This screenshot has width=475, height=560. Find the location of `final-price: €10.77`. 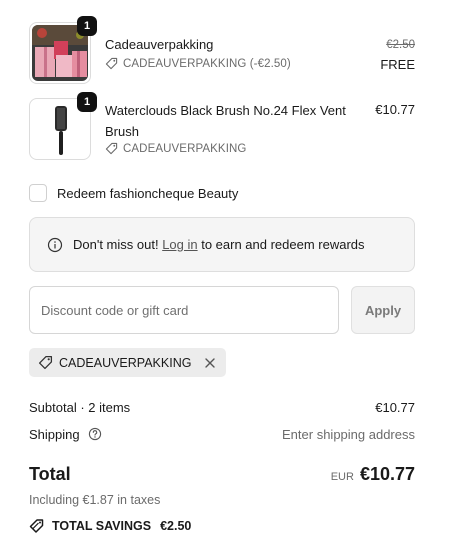

final-price: €10.77 is located at coordinates (395, 109).